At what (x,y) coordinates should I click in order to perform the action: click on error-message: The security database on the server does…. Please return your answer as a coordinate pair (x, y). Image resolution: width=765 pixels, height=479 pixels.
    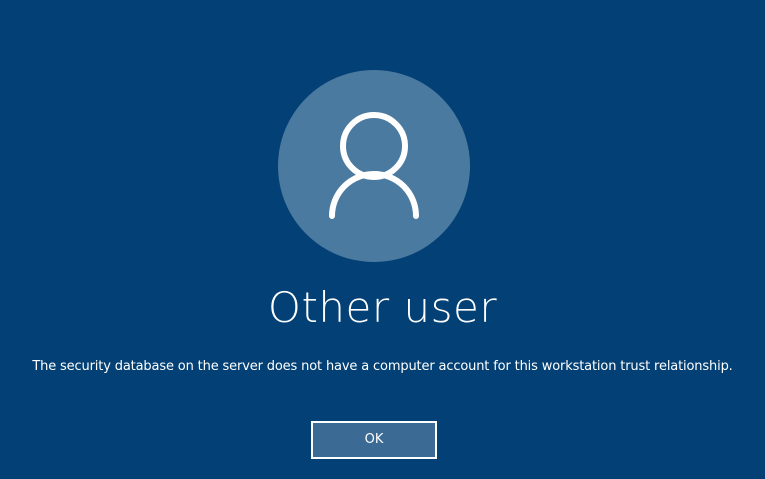
    Looking at the image, I should click on (382, 366).